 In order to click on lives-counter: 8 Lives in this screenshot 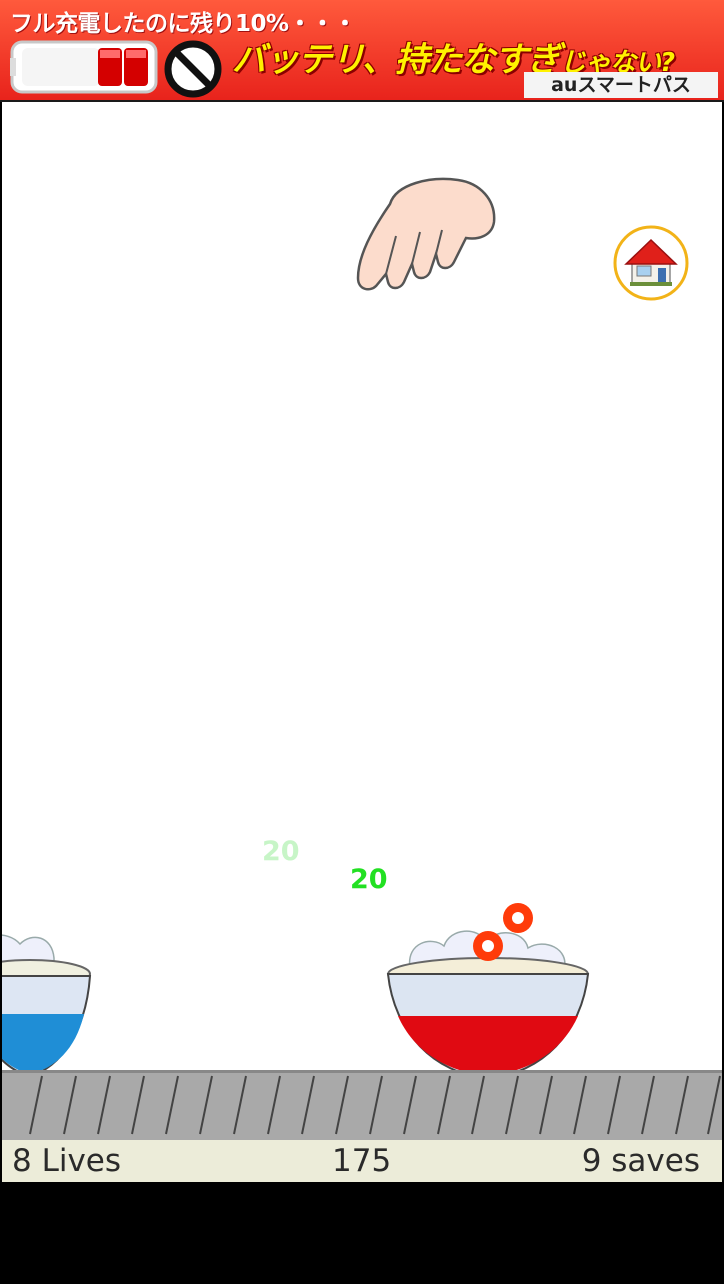, I will do `click(67, 1161)`.